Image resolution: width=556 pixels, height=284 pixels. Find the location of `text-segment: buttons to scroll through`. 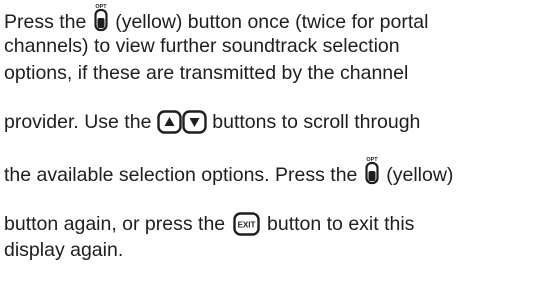

text-segment: buttons to scroll through is located at coordinates (316, 122).